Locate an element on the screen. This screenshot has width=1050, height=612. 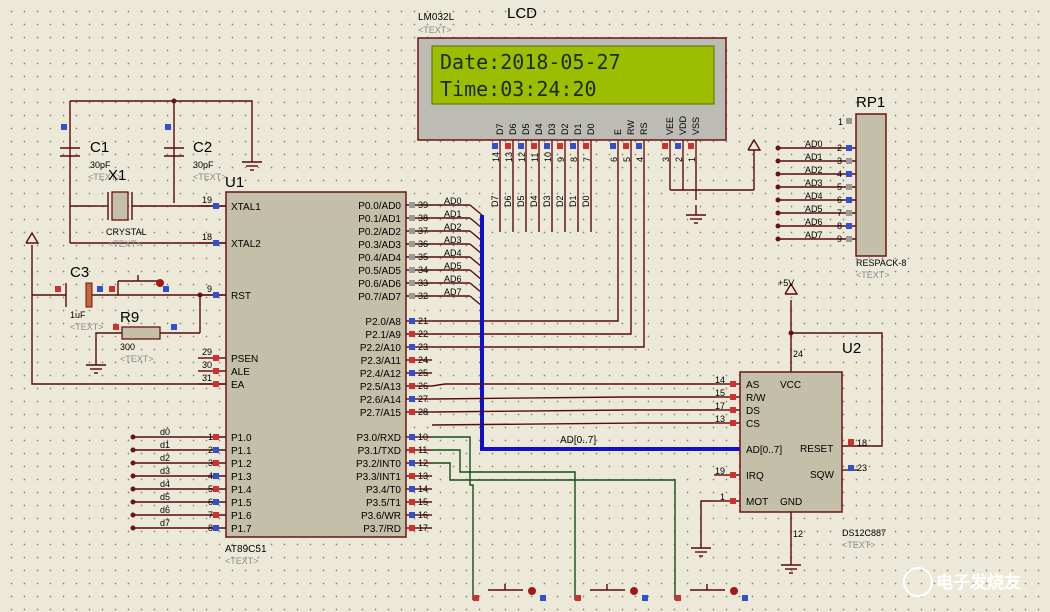
u1-pin-name: P0.7/AD7 is located at coordinates (379, 297).